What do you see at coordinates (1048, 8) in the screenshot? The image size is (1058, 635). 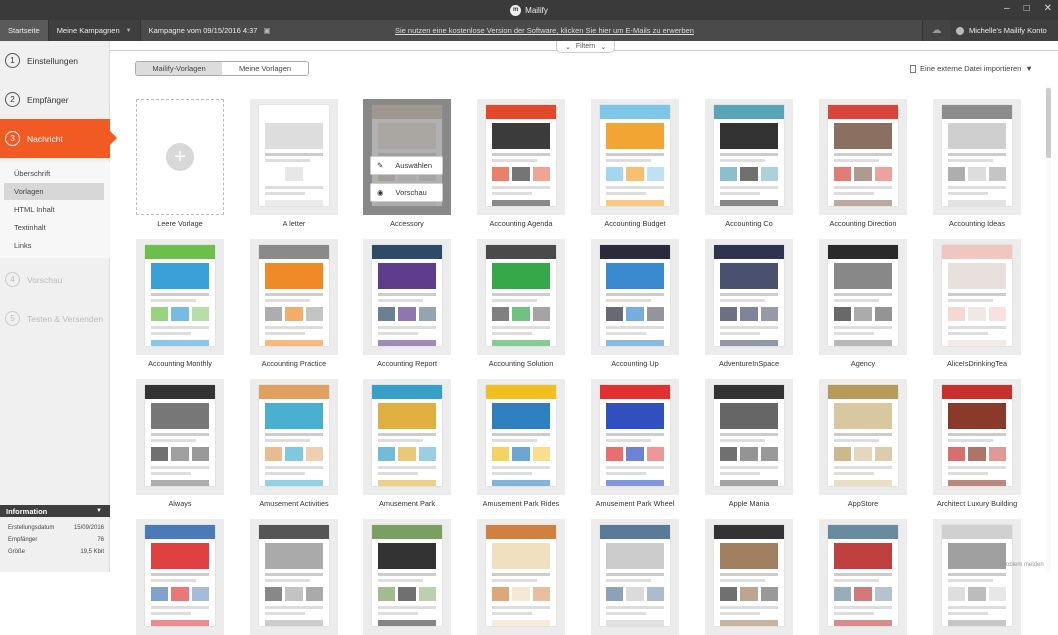 I see `close-icon: ✕` at bounding box center [1048, 8].